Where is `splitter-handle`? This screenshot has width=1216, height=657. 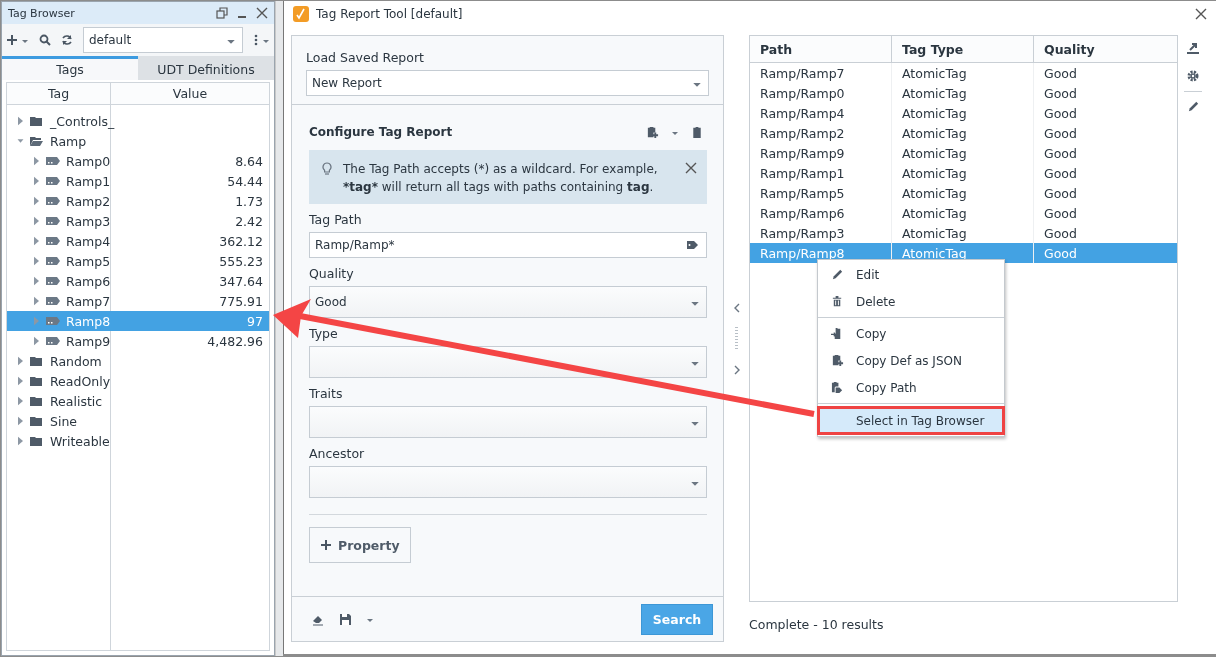
splitter-handle is located at coordinates (279, 328).